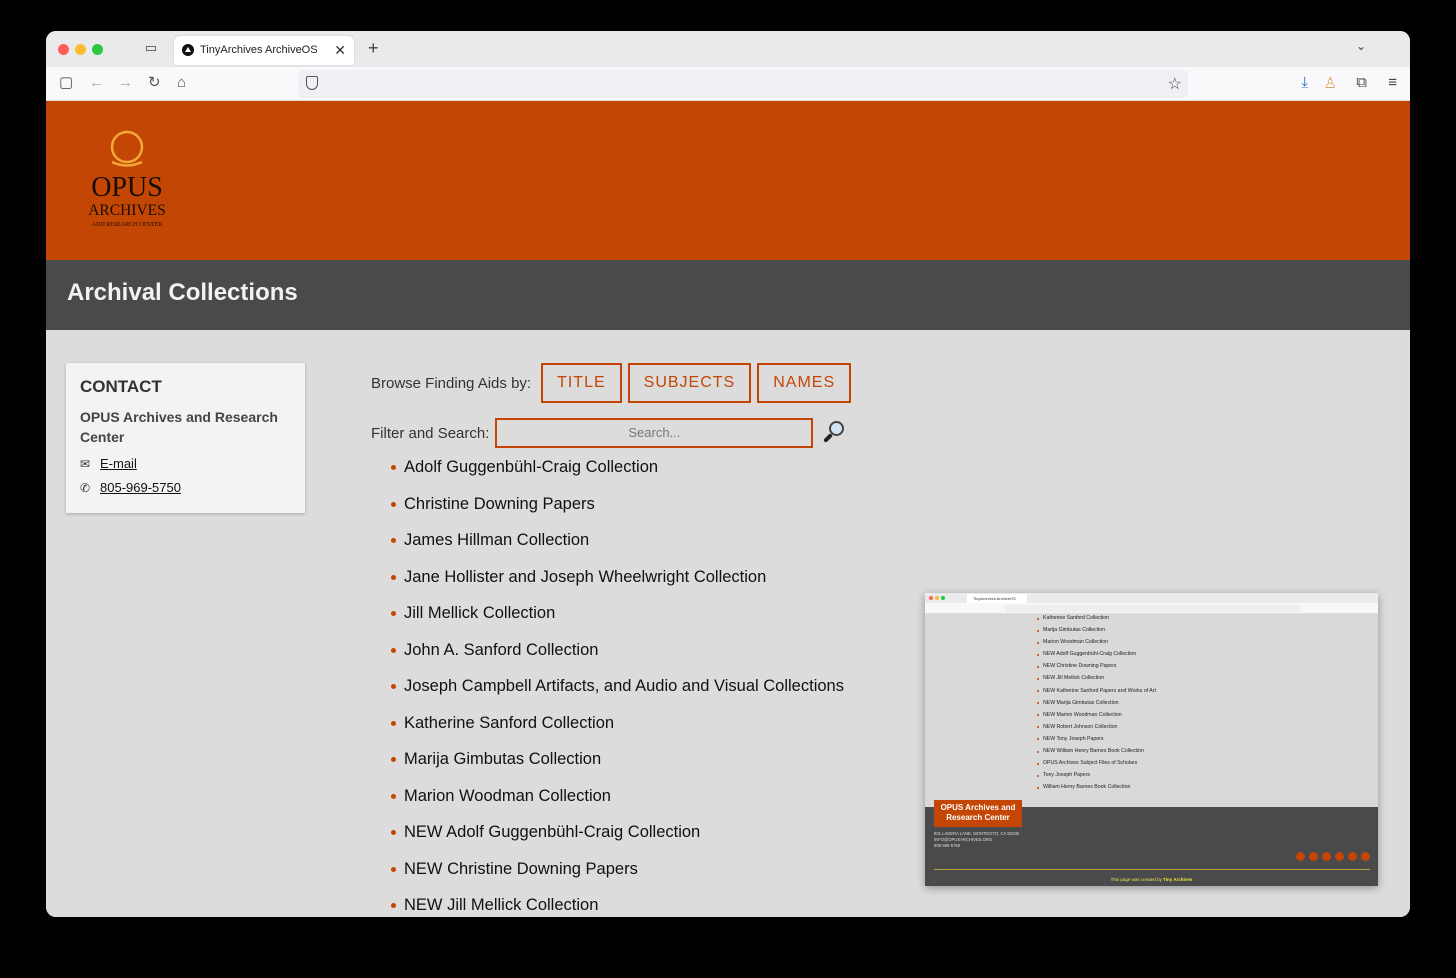 The image size is (1456, 978). What do you see at coordinates (1096, 742) in the screenshot?
I see `inset-list-item: NEW Tony Joseph Papers` at bounding box center [1096, 742].